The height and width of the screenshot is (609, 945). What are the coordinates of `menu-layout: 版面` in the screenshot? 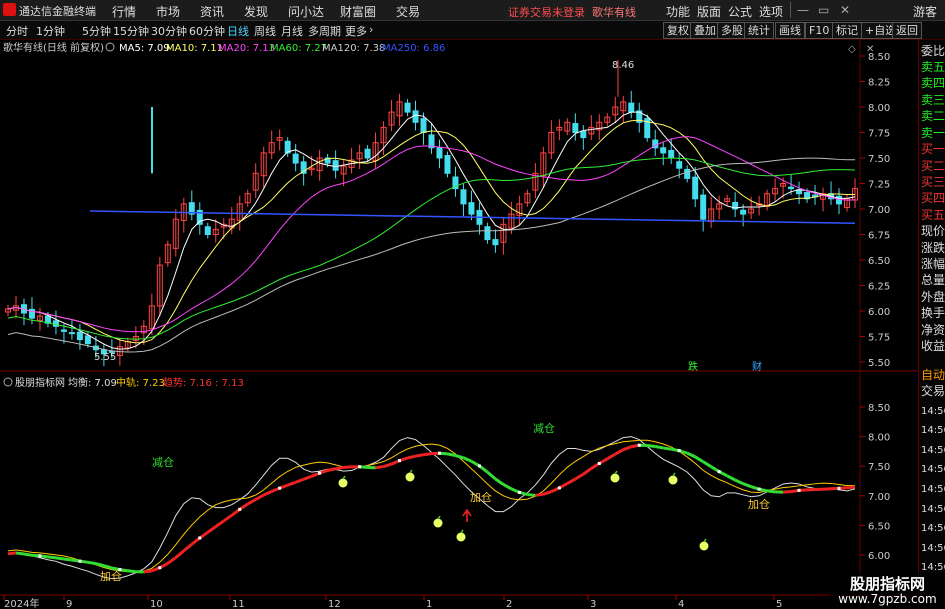 It's located at (709, 11).